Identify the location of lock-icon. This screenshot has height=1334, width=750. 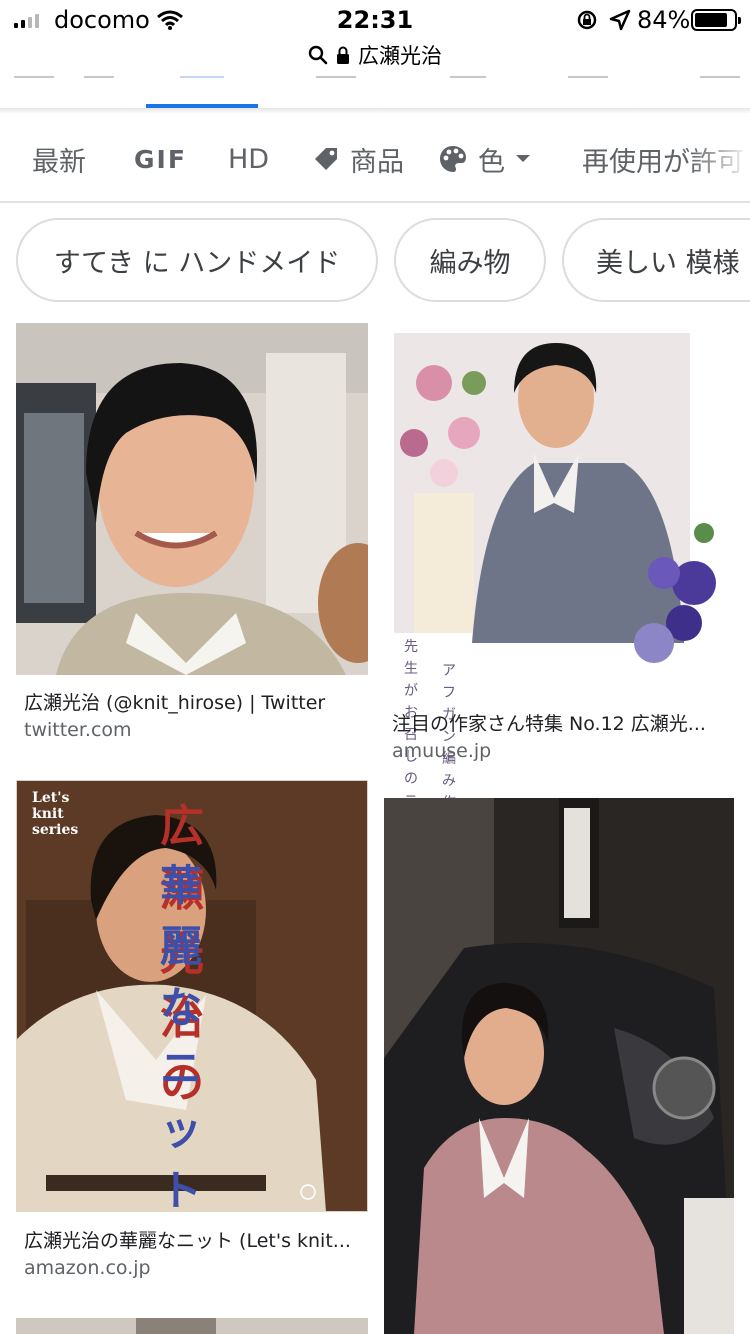
(343, 55).